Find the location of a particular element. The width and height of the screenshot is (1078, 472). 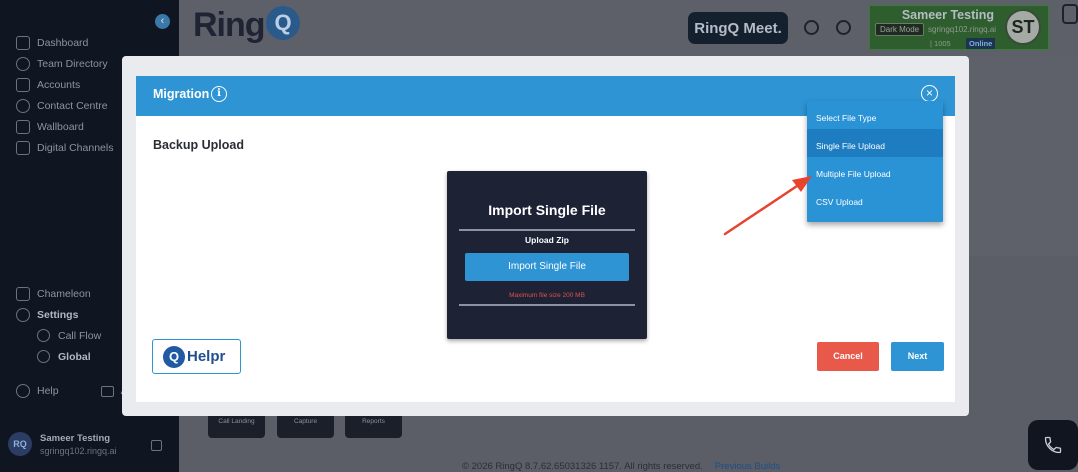

arrow-head is located at coordinates (802, 184).